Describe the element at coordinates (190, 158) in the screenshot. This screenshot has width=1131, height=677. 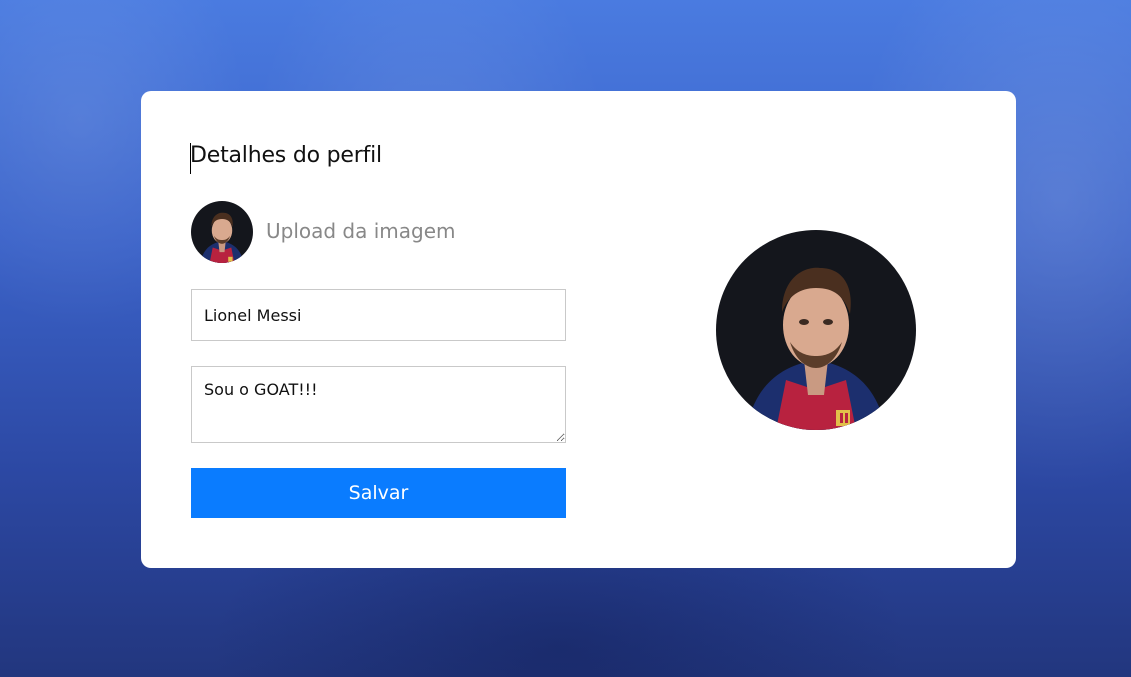
I see `text-caret` at that location.